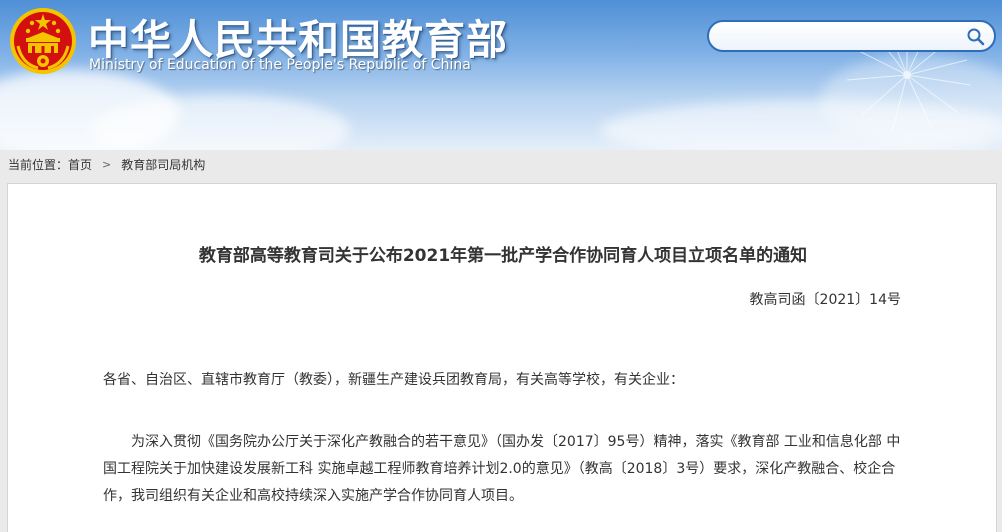 The image size is (1002, 532). I want to click on national-emblem-icon, so click(43, 41).